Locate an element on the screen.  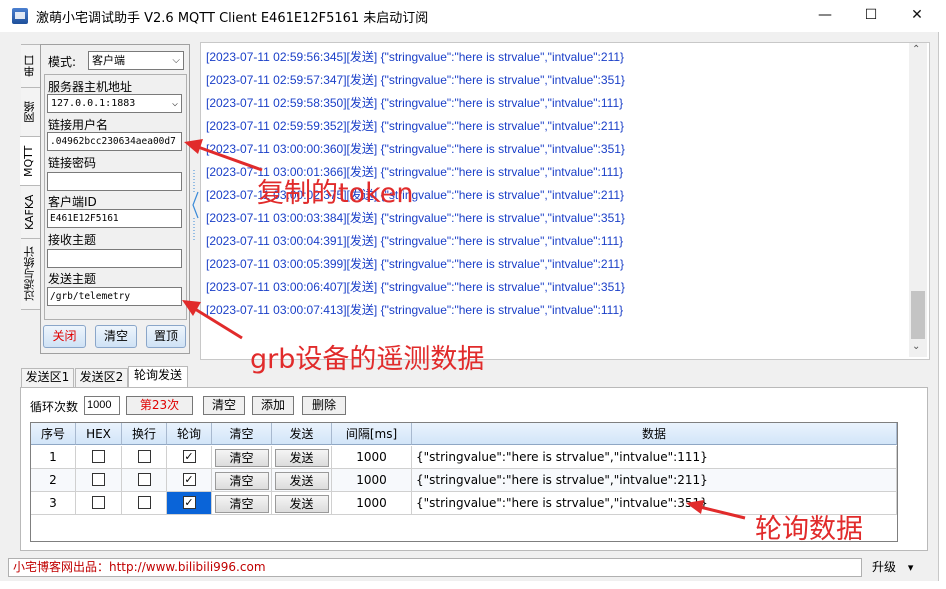
annotation-telemetry: grb设备的遥测数据 is located at coordinates (367, 359).